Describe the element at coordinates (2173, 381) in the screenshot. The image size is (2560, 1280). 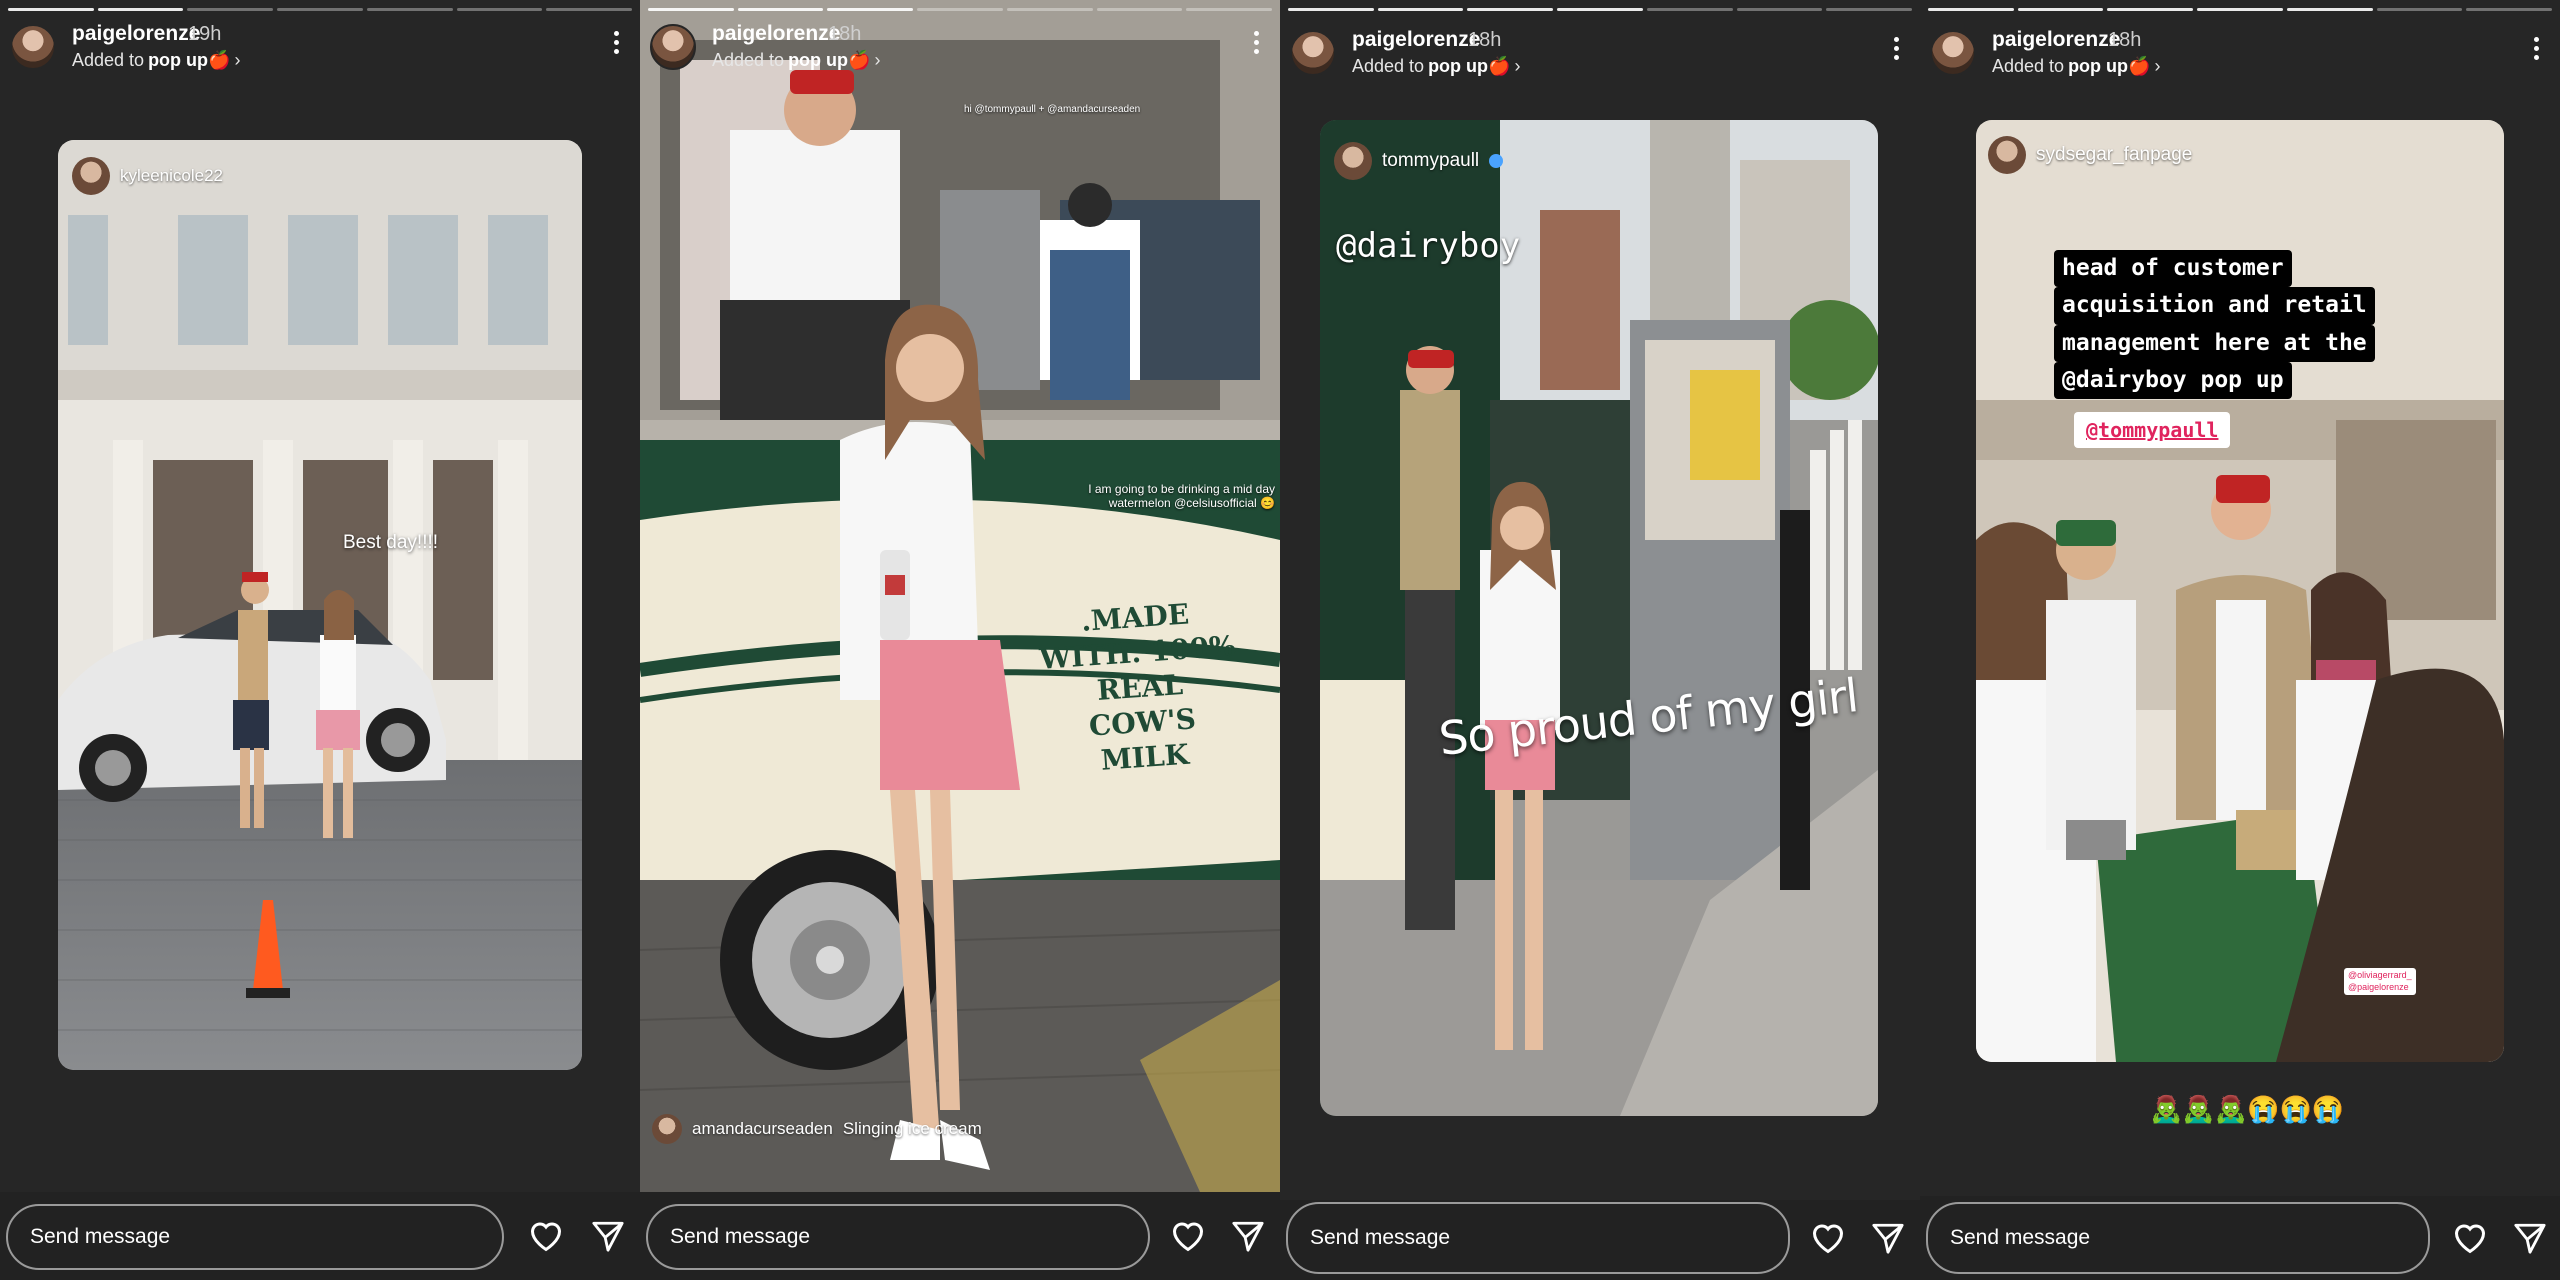
I see `text-line: @dairyboy pop up` at that location.